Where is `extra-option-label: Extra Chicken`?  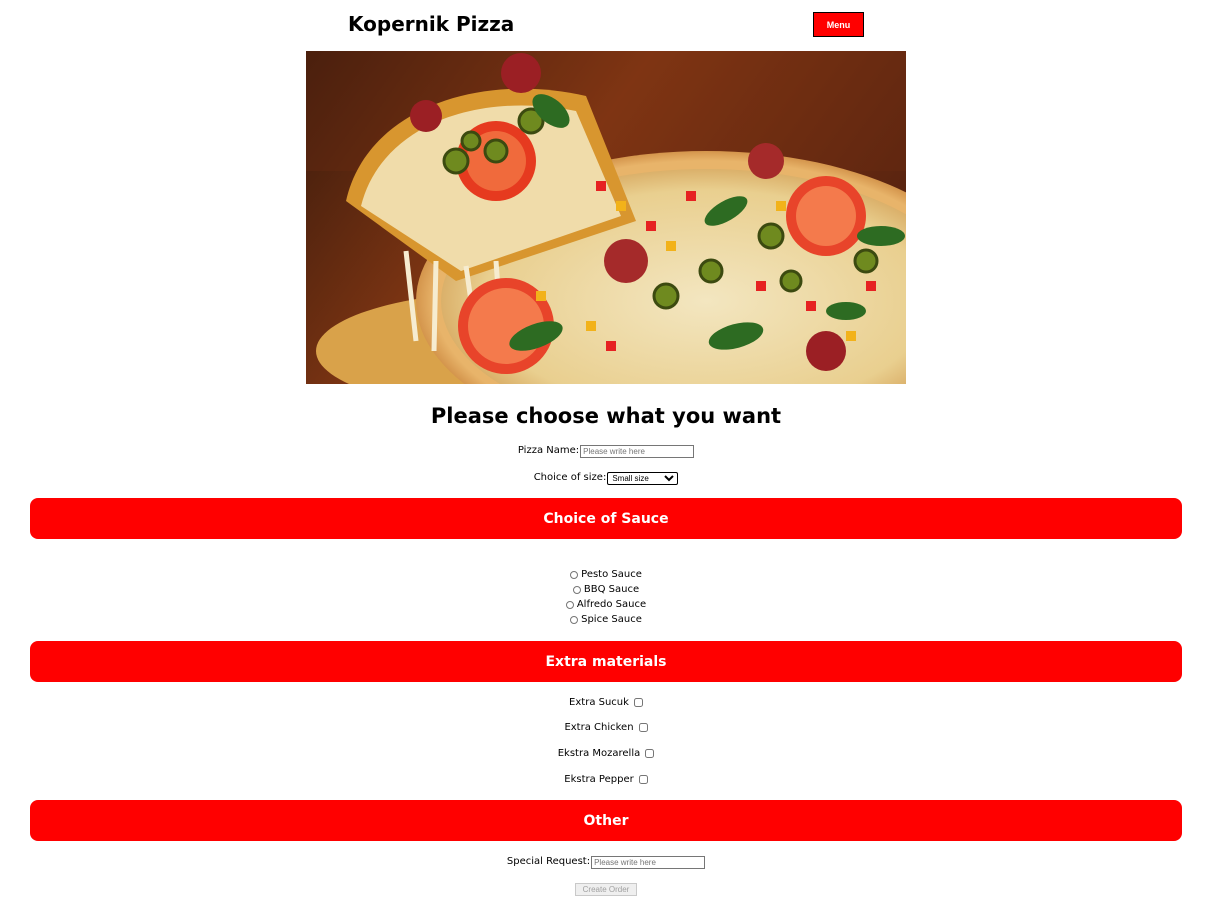 extra-option-label: Extra Chicken is located at coordinates (599, 727).